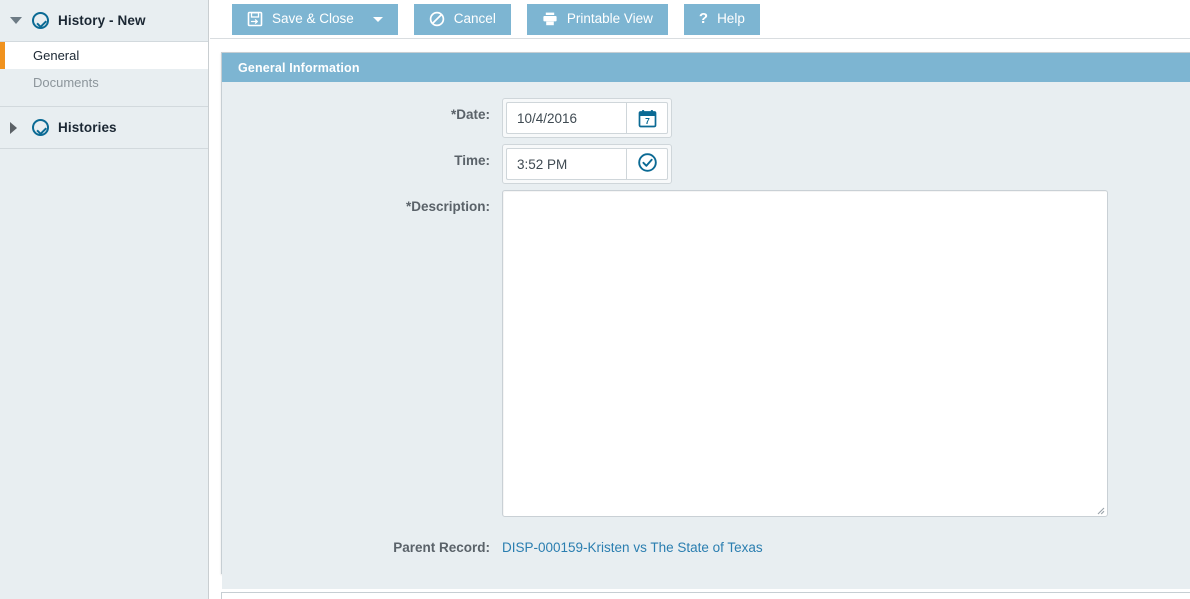  What do you see at coordinates (474, 18) in the screenshot?
I see `cancel-label: Cancel` at bounding box center [474, 18].